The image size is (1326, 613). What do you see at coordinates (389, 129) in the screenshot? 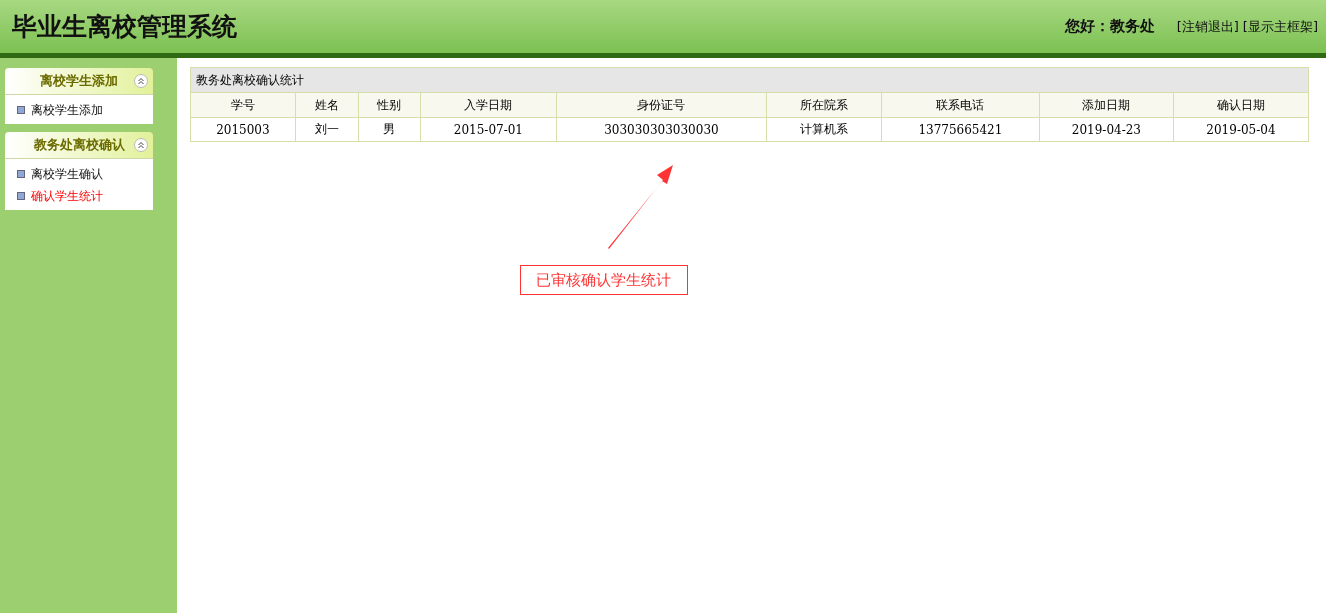
I see `table-cell: 男` at bounding box center [389, 129].